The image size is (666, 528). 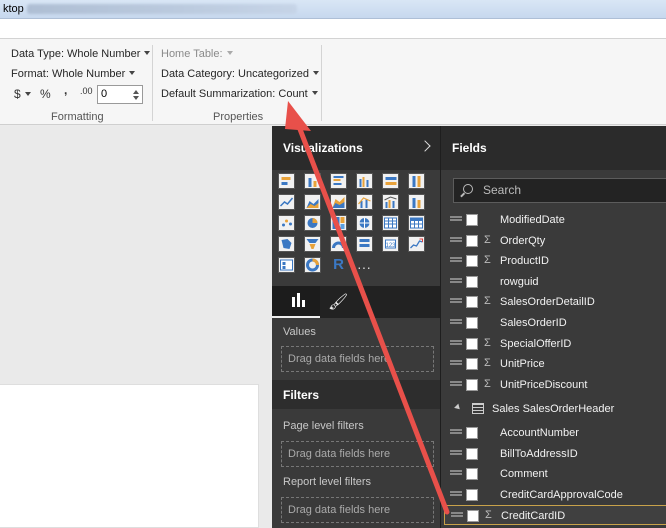 What do you see at coordinates (312, 265) in the screenshot?
I see `donut-chart-icon` at bounding box center [312, 265].